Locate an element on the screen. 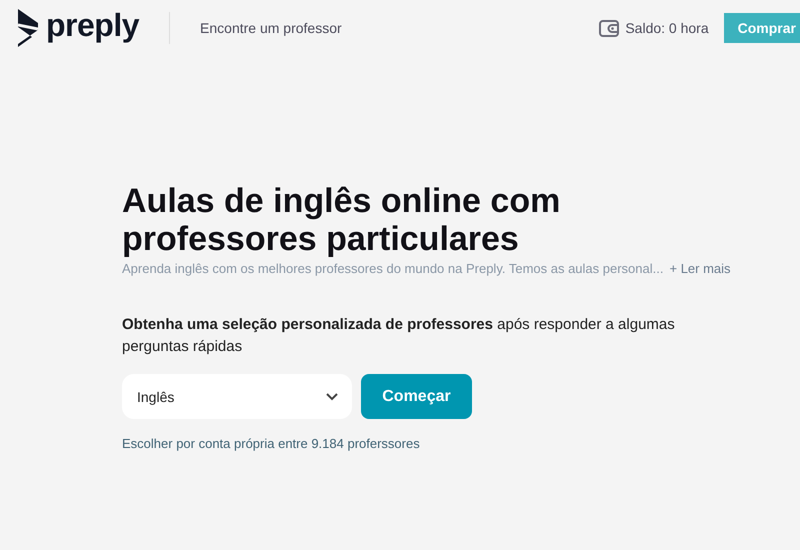 The height and width of the screenshot is (550, 800). read-more-link: + Ler mais is located at coordinates (700, 268).